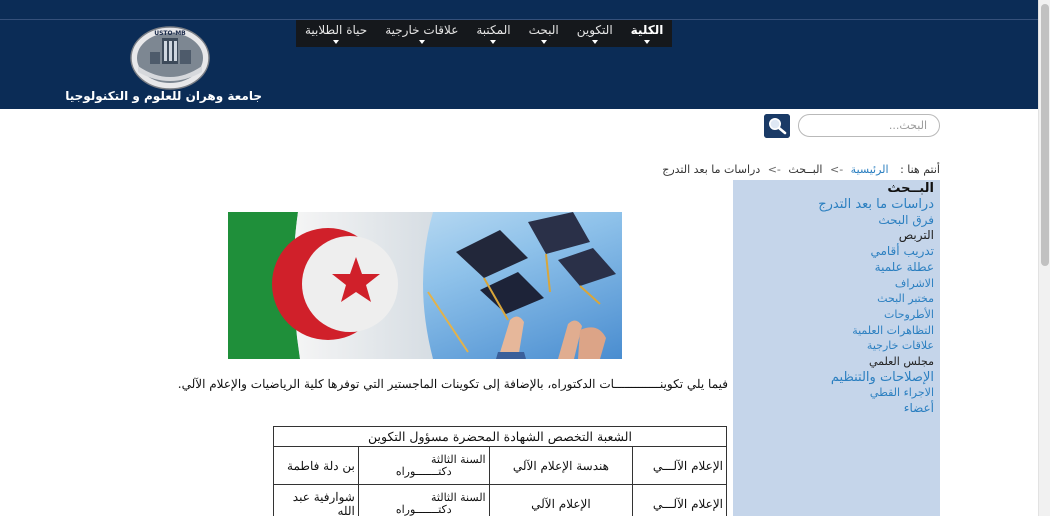 The width and height of the screenshot is (1050, 516). What do you see at coordinates (836, 299) in the screenshot?
I see `sidebar-item: مختبر البحث` at bounding box center [836, 299].